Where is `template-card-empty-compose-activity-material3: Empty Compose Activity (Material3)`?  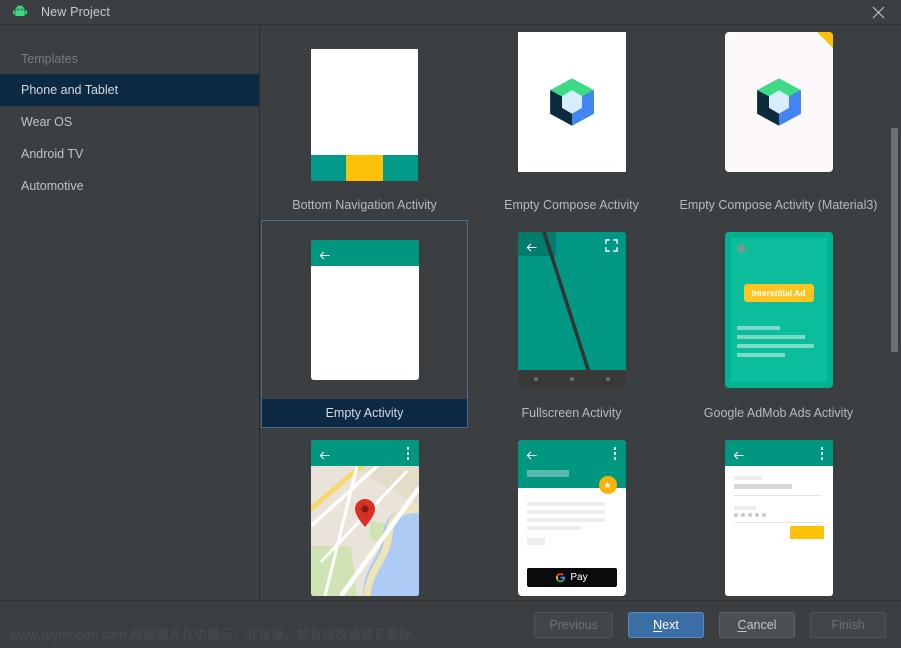 template-card-empty-compose-activity-material3: Empty Compose Activity (Material3) is located at coordinates (778, 123).